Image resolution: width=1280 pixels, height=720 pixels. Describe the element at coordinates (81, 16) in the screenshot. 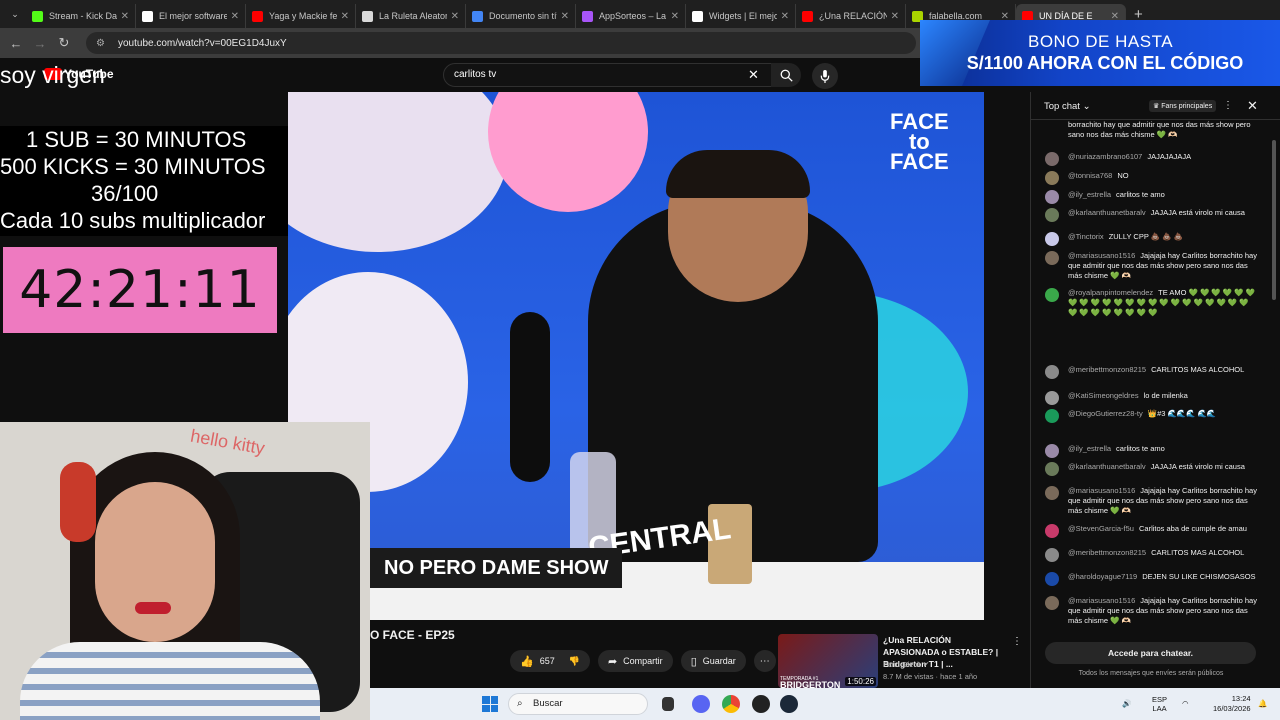

I see `browser-tab: Stream - Kick Das ✕` at that location.